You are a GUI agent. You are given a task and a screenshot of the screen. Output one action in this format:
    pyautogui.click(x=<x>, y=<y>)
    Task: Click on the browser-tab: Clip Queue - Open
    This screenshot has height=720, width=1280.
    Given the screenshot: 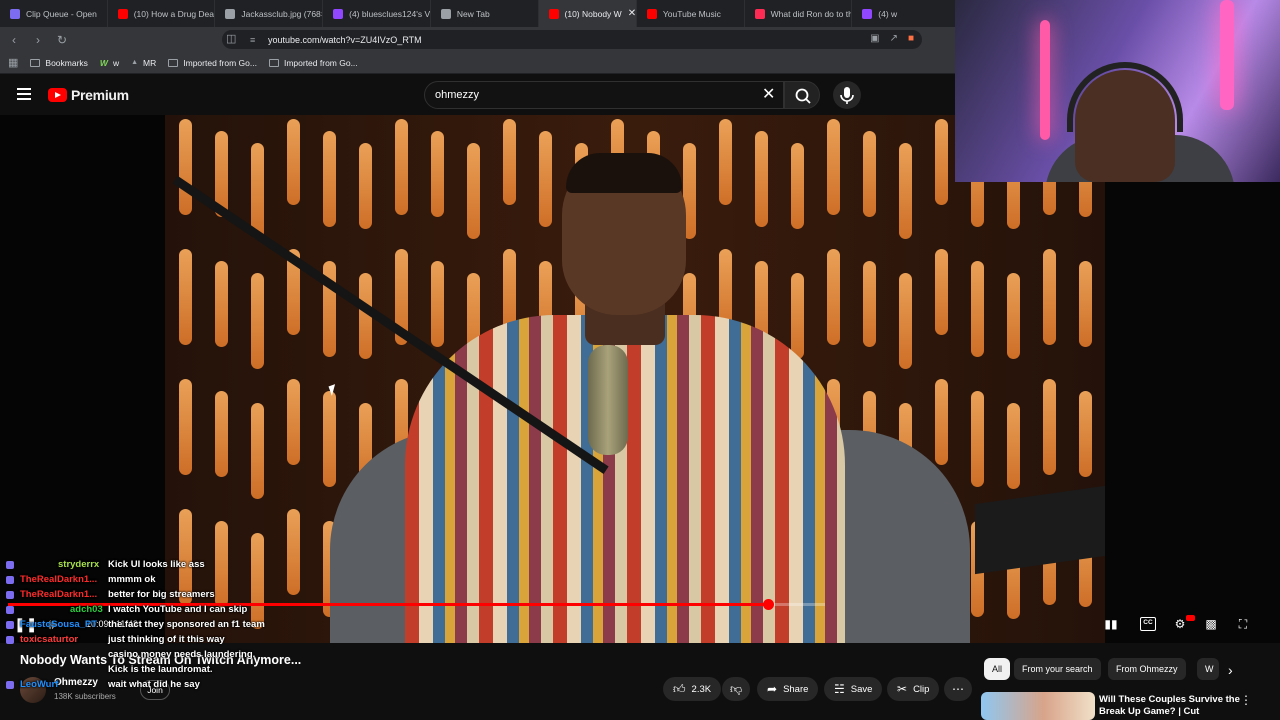 What is the action you would take?
    pyautogui.click(x=54, y=13)
    